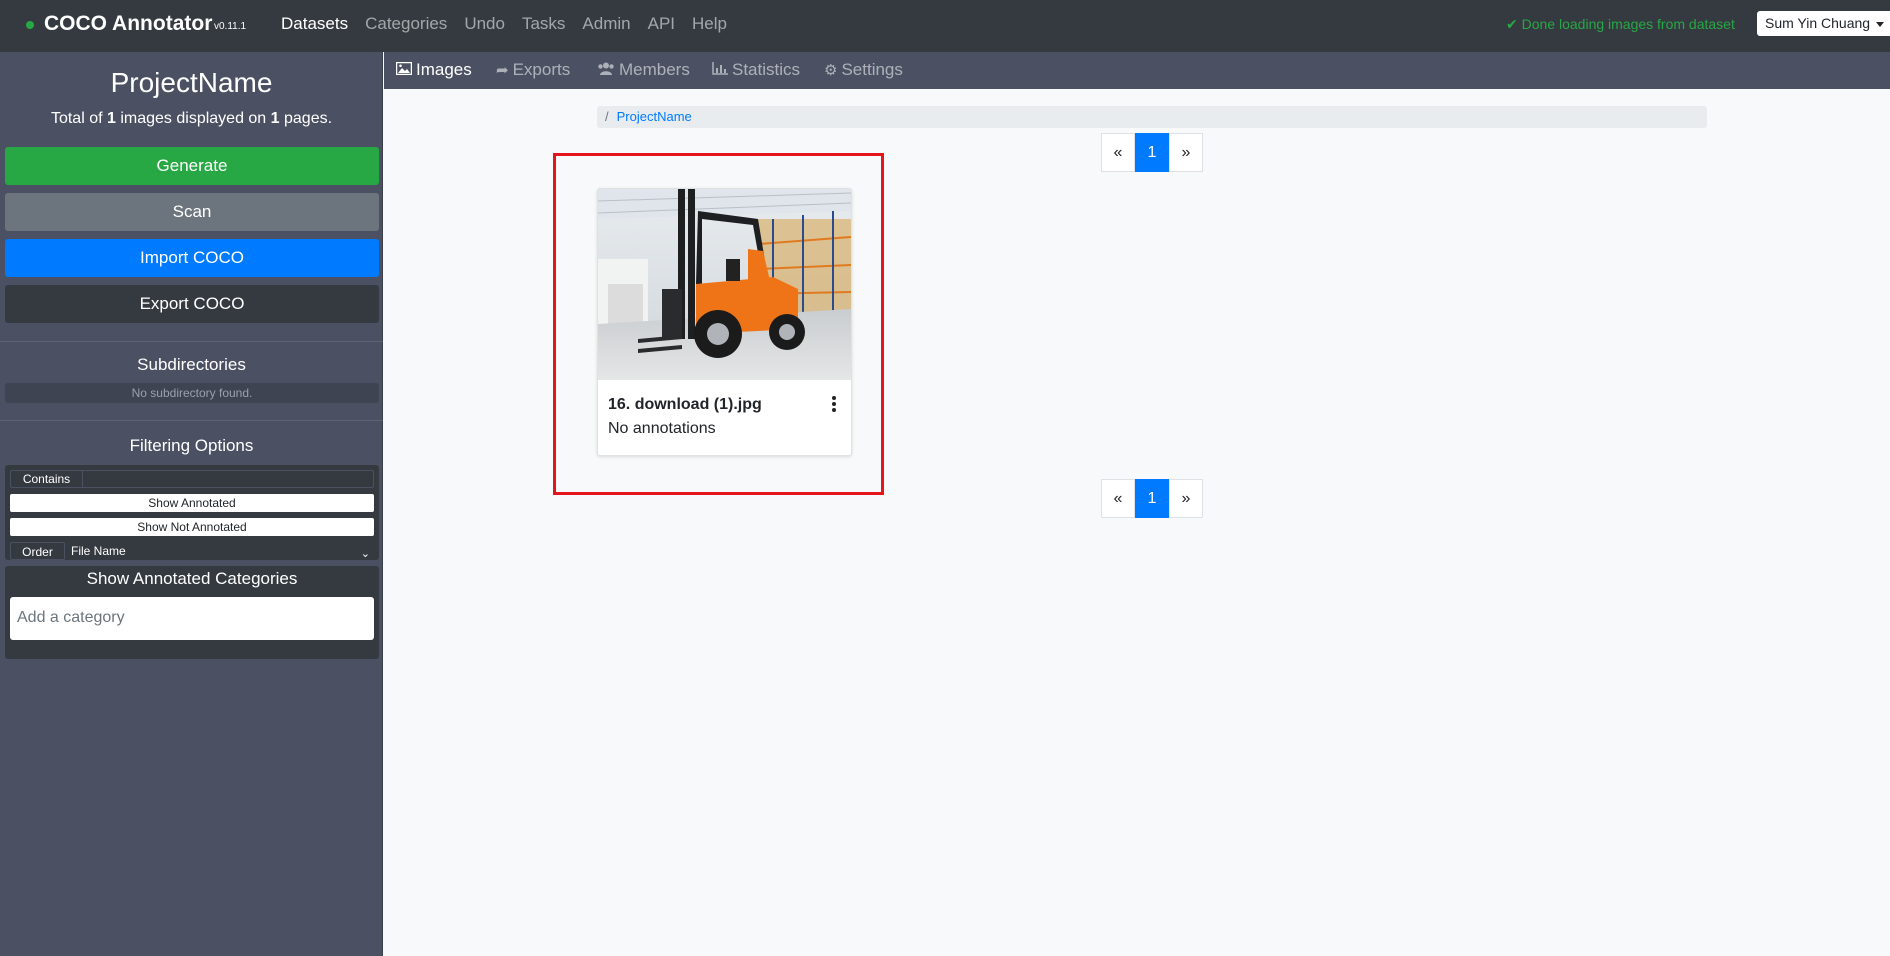 The image size is (1890, 956). What do you see at coordinates (192, 578) in the screenshot?
I see `categories-heading: Show Annotated Categories` at bounding box center [192, 578].